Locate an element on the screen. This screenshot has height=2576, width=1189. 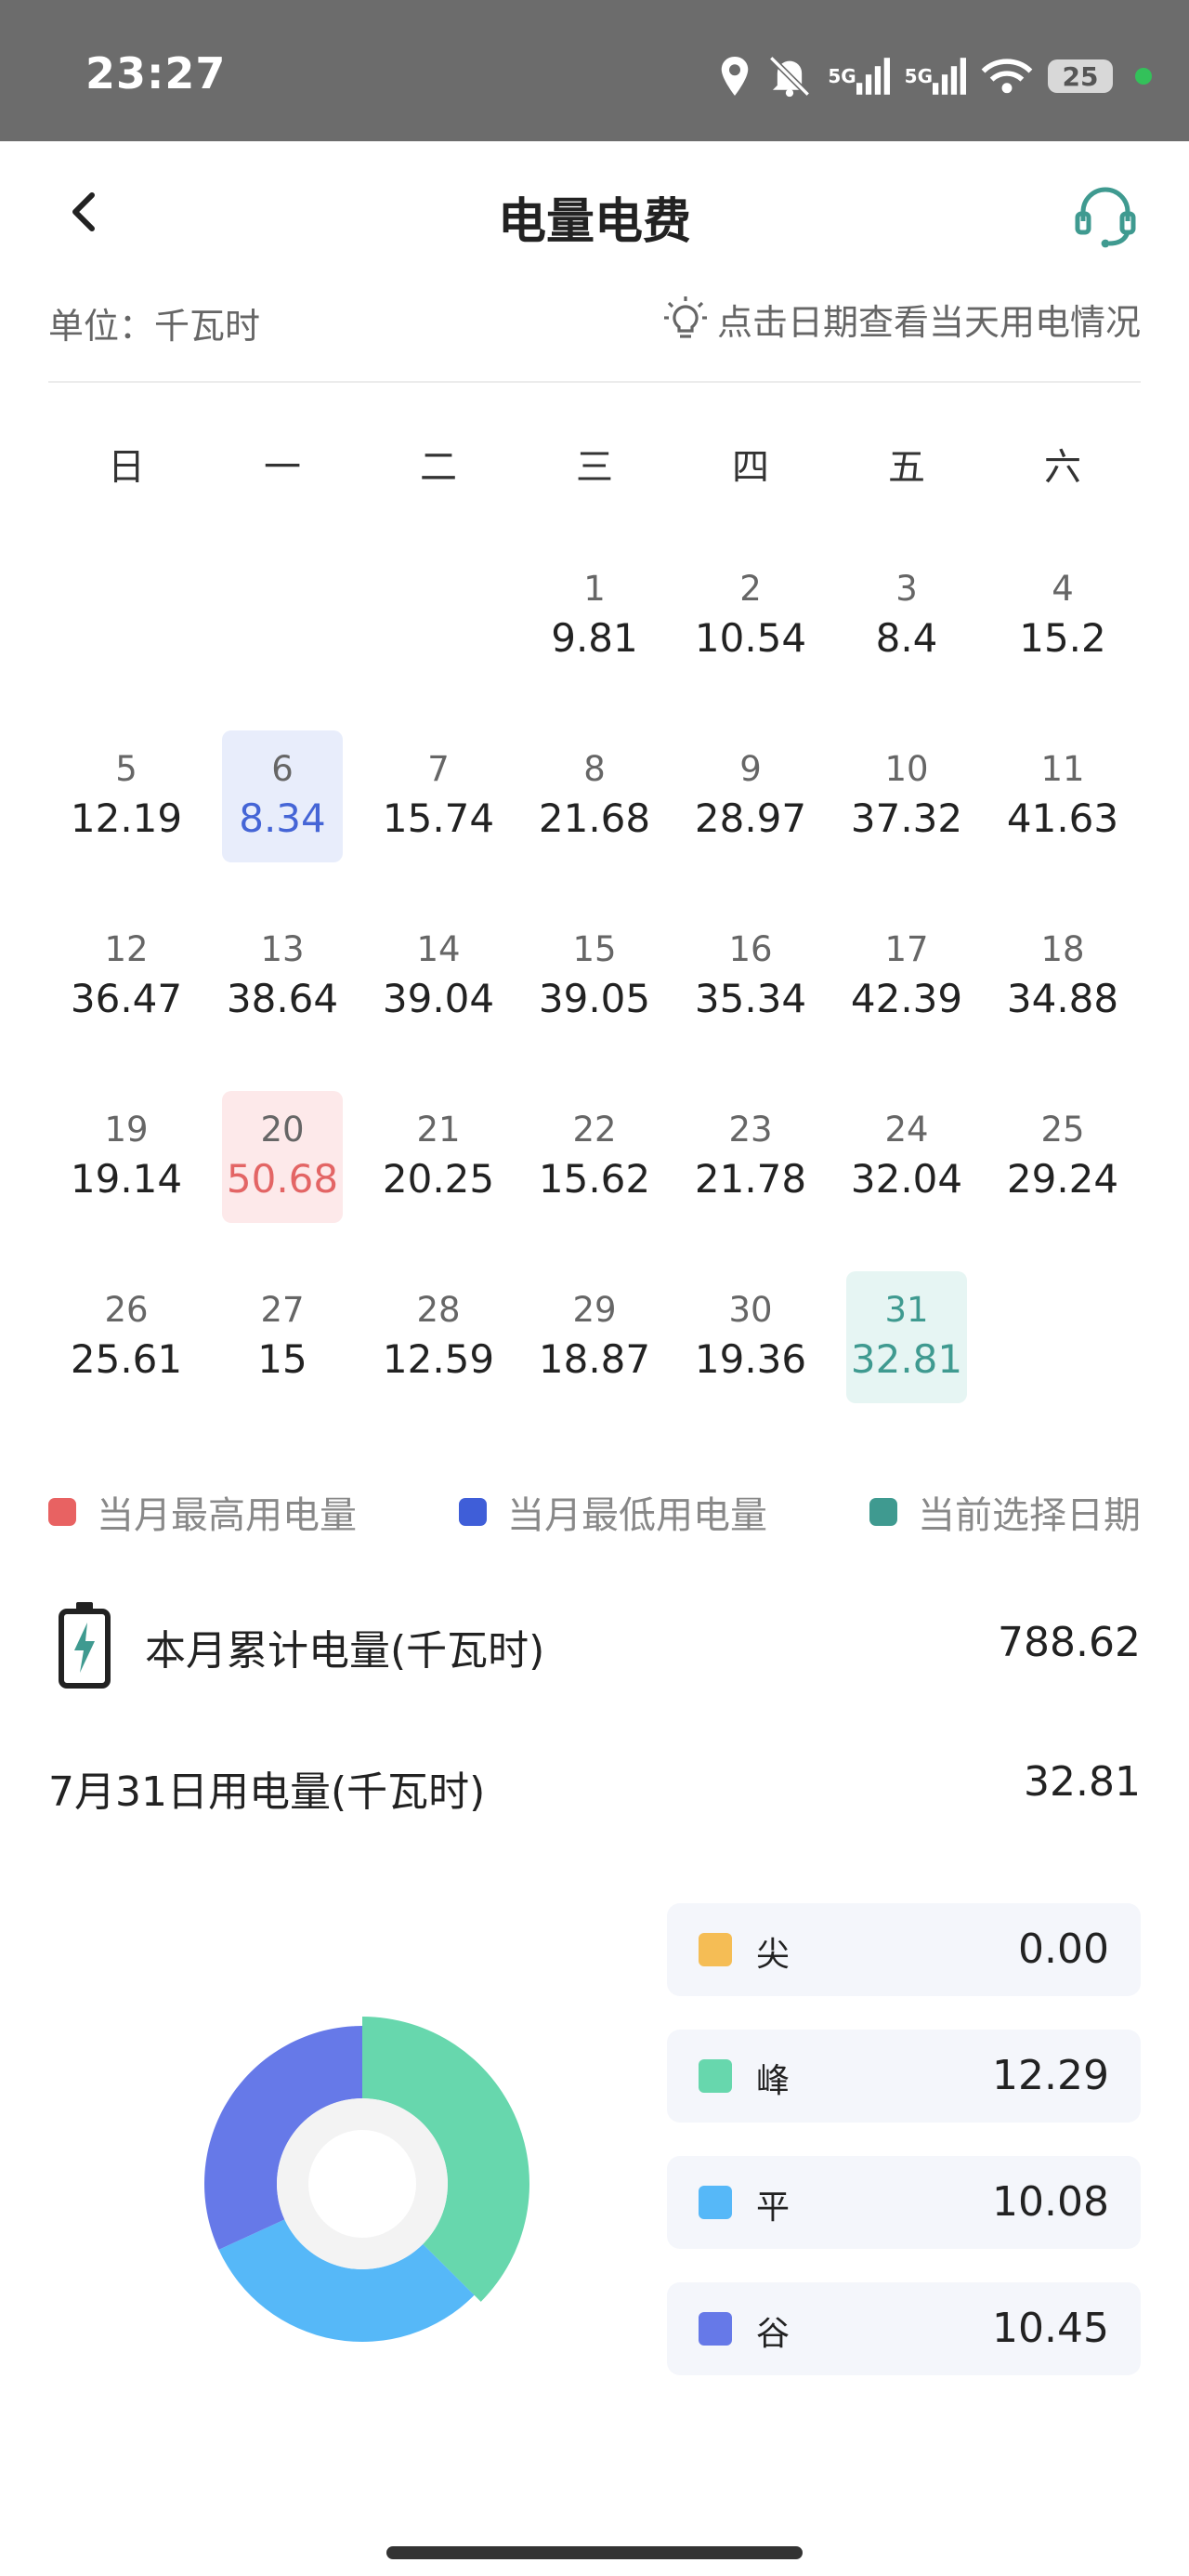
calendar-day-usage: 8.4 is located at coordinates (906, 638).